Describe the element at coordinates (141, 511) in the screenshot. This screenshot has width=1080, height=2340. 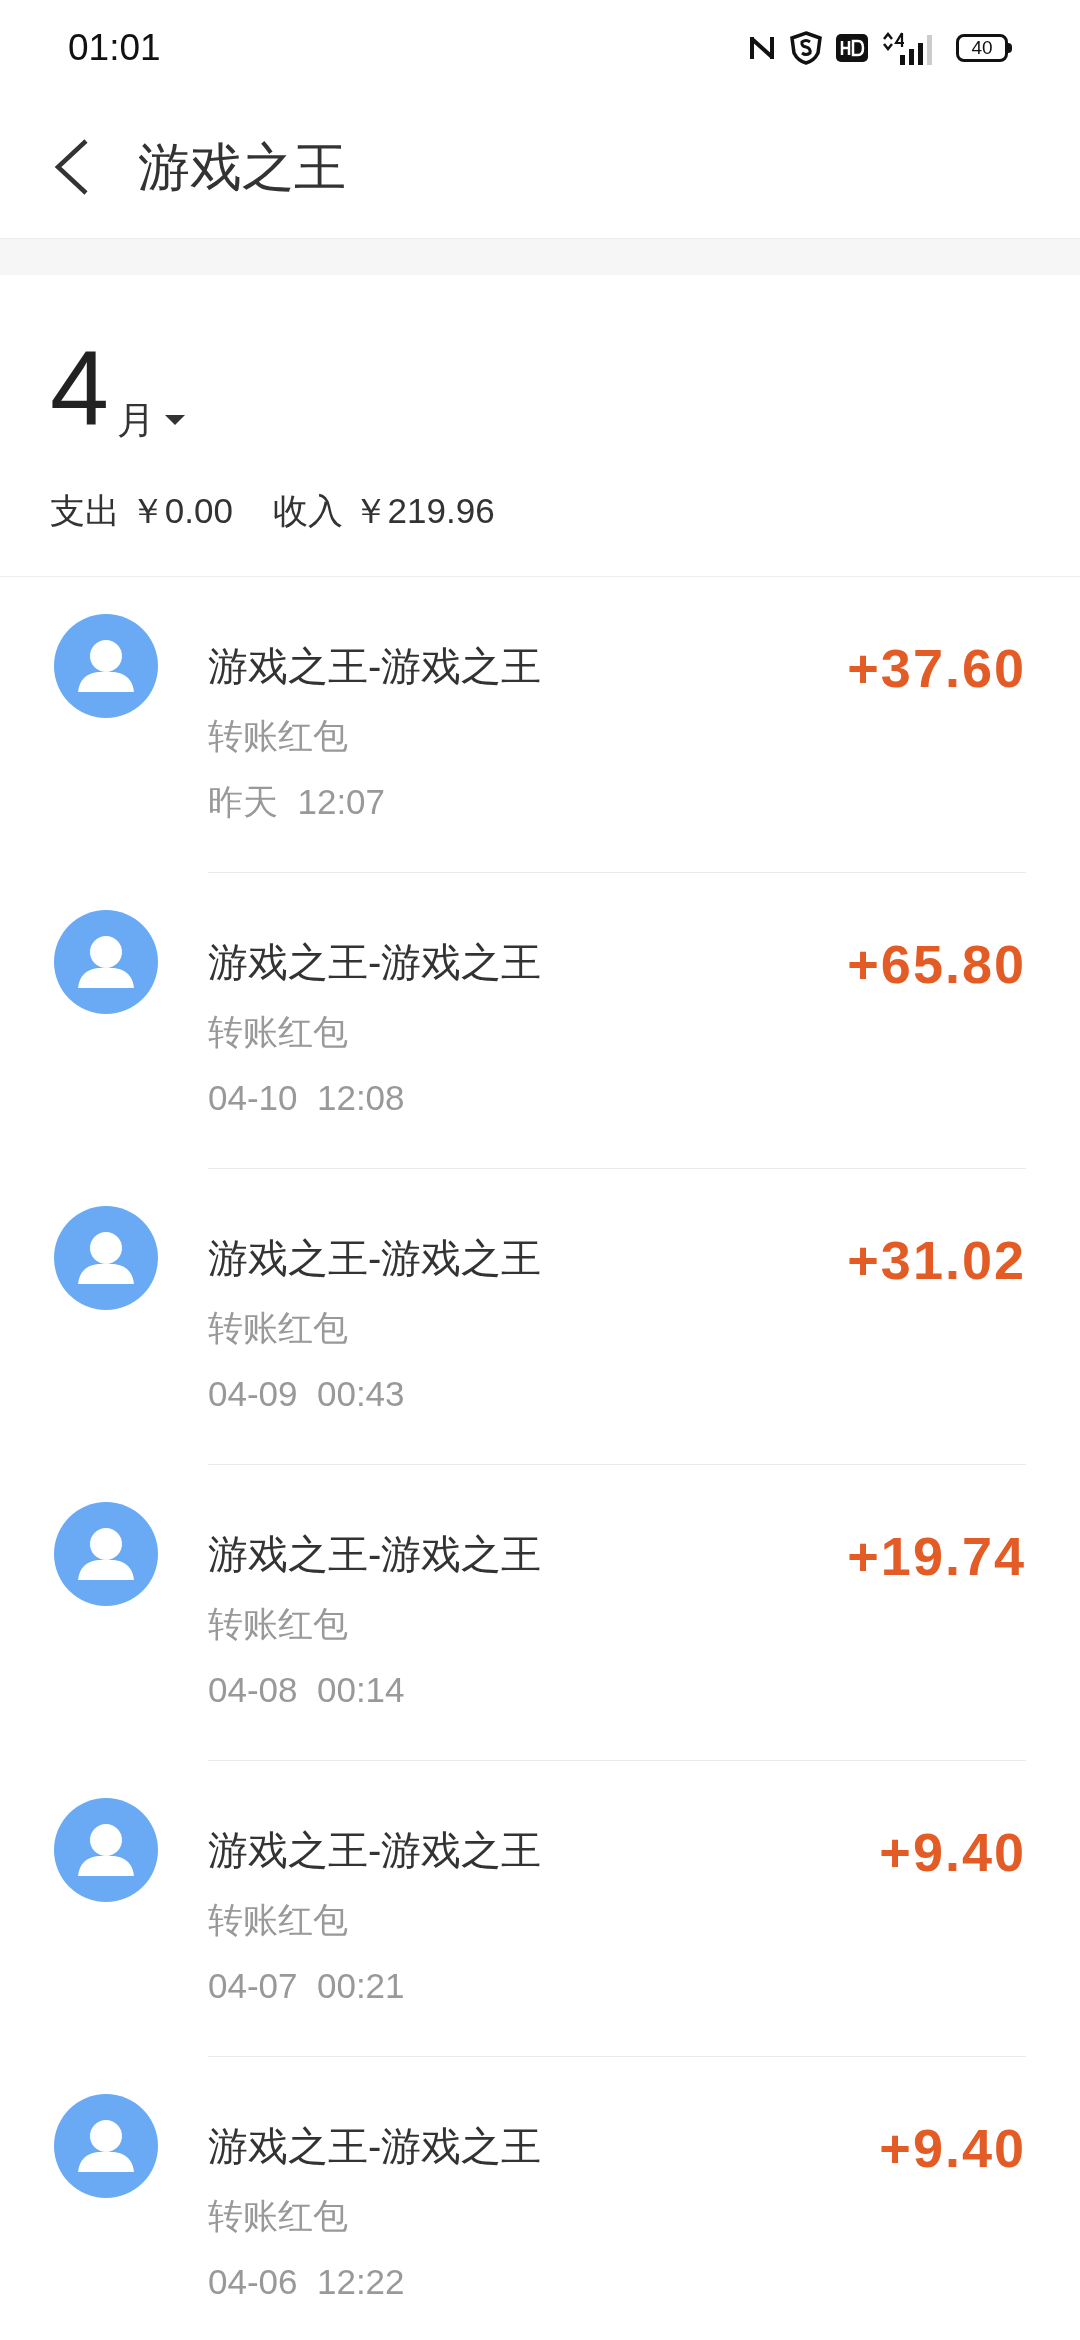
I see `expense-summary: 支出 ￥0.00` at that location.